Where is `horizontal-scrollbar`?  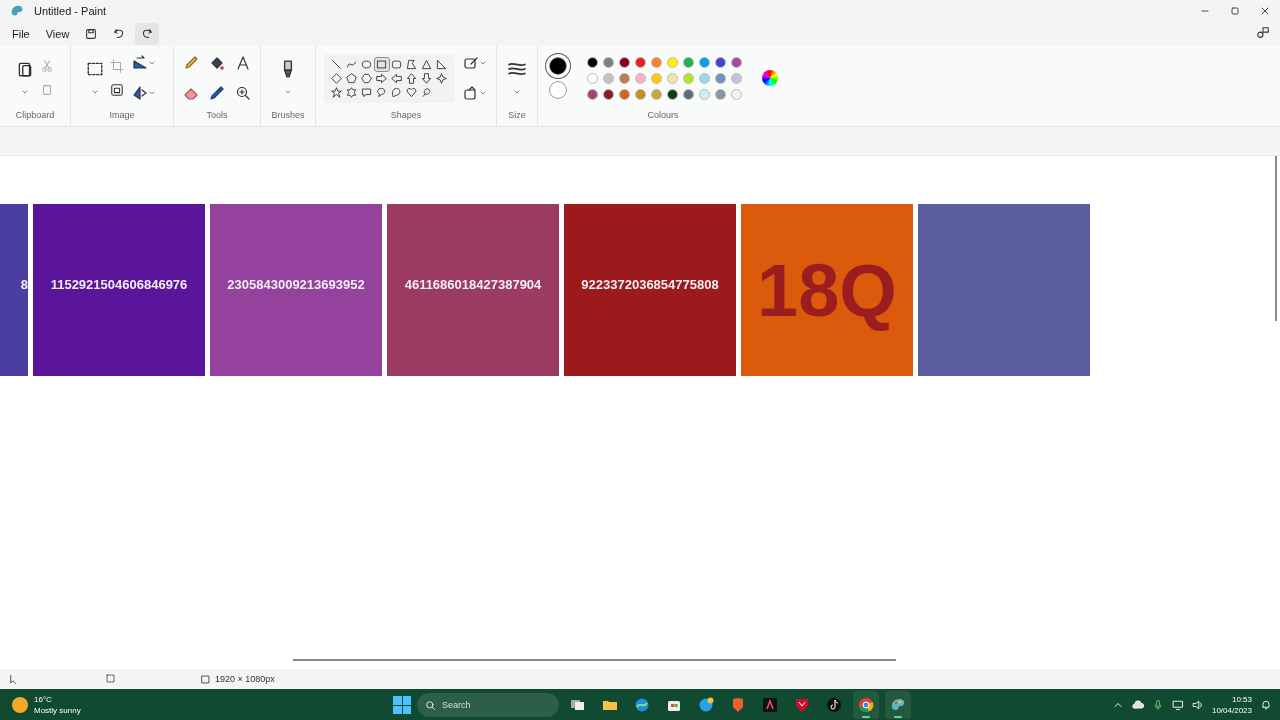 horizontal-scrollbar is located at coordinates (594, 660).